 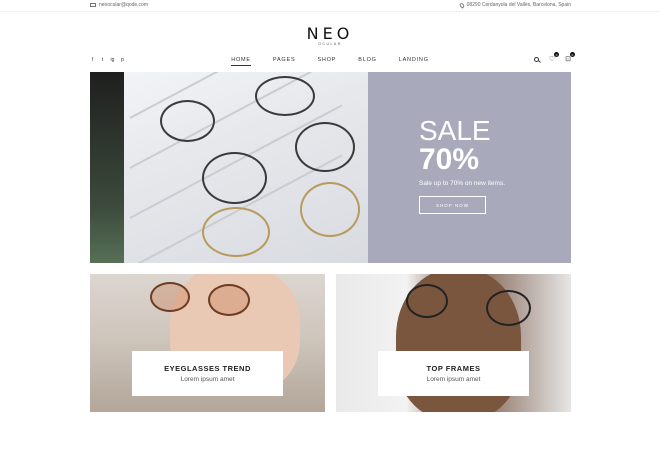 I want to click on card-caption: TOP FRAMES Lorem ipsum amet, so click(x=453, y=373).